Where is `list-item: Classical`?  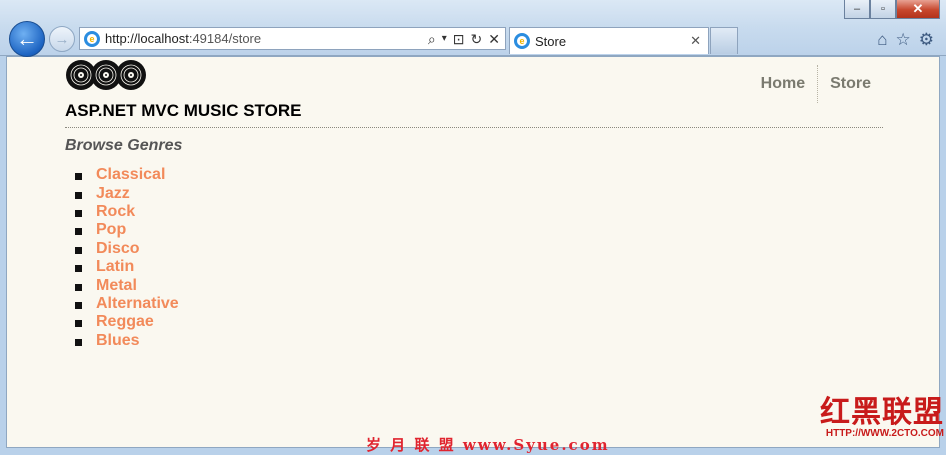 list-item: Classical is located at coordinates (122, 175).